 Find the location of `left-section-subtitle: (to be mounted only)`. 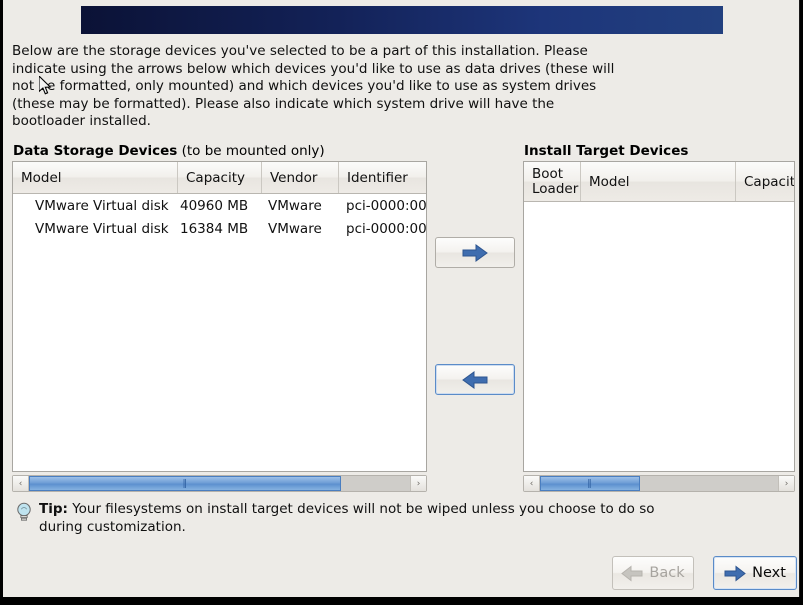

left-section-subtitle: (to be mounted only) is located at coordinates (253, 151).